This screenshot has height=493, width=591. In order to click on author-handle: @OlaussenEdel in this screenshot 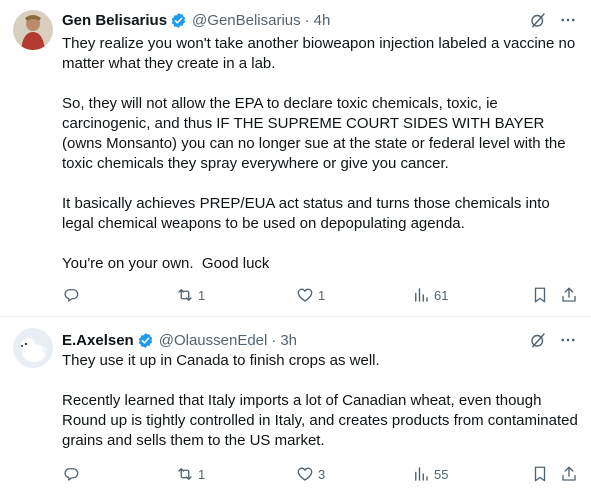, I will do `click(213, 340)`.